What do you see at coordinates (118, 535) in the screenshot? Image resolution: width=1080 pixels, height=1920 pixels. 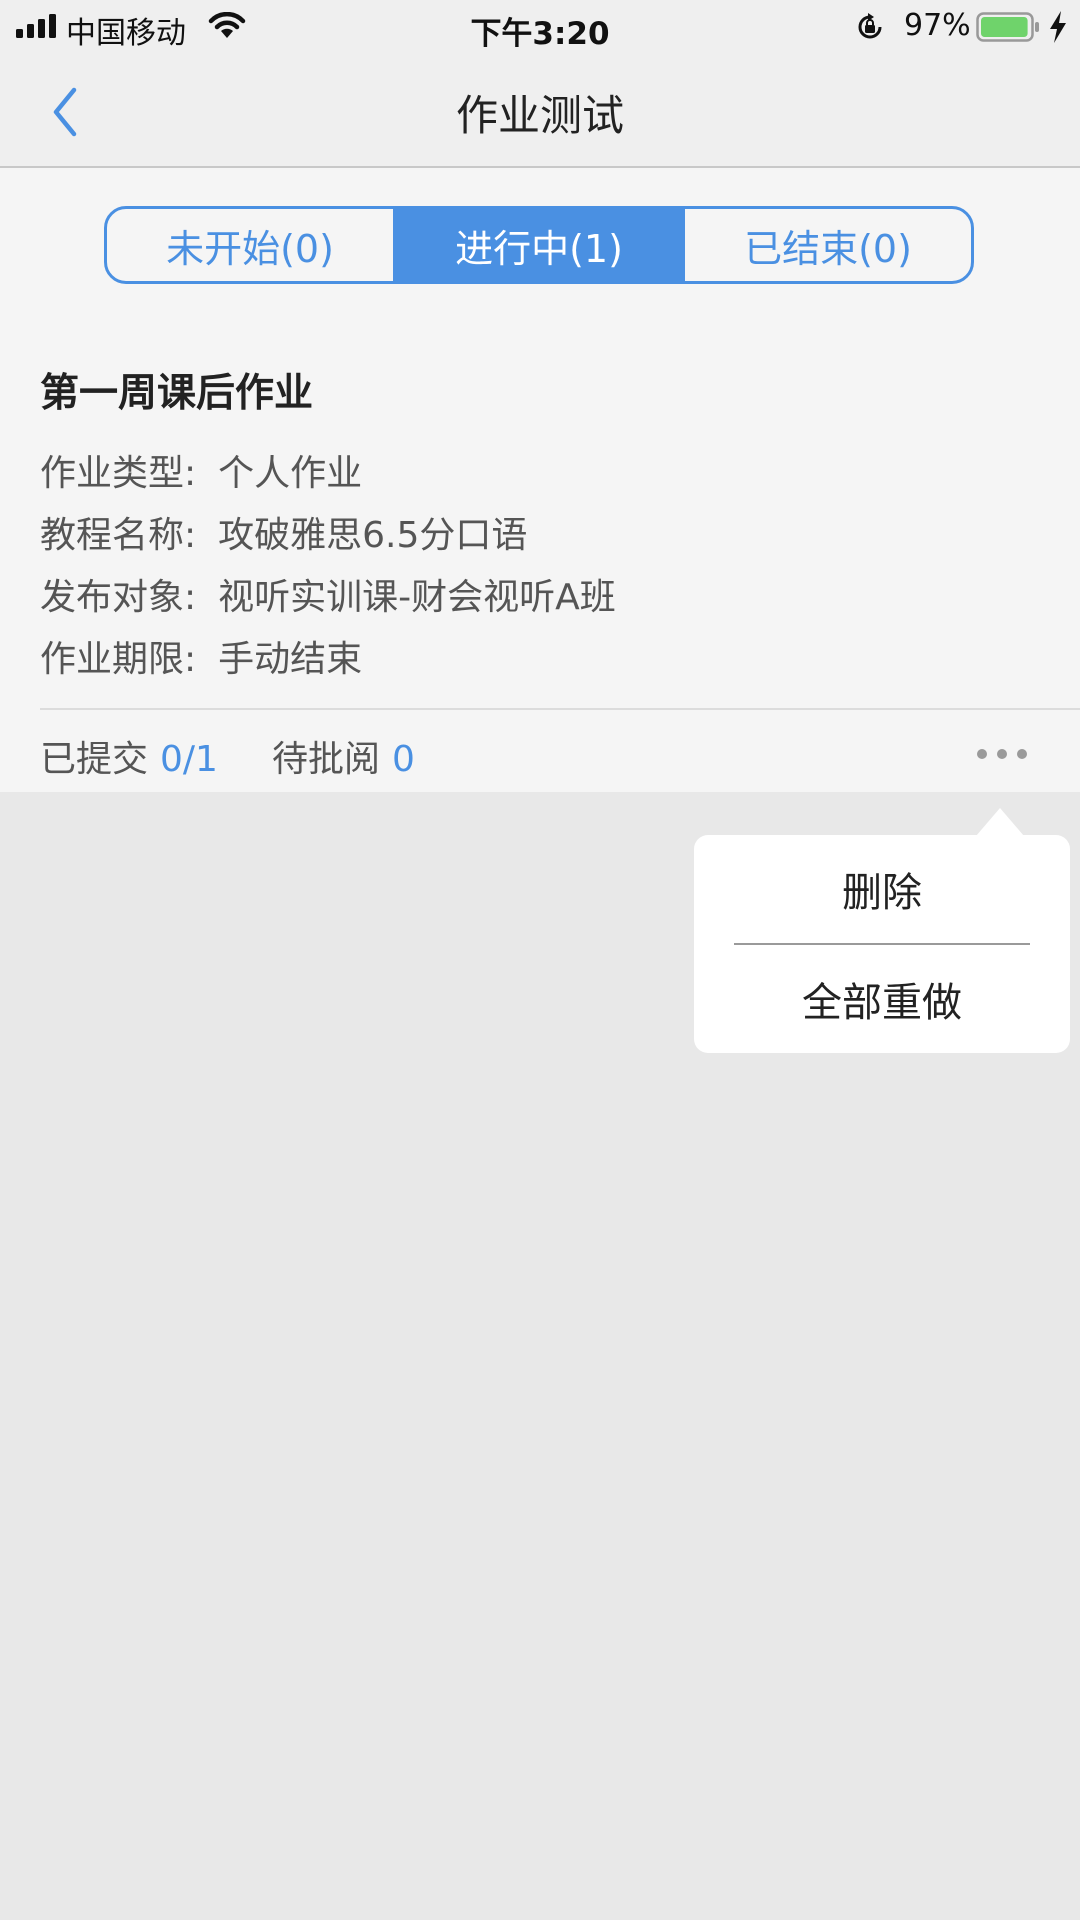 I see `info-label: 教程名称:` at bounding box center [118, 535].